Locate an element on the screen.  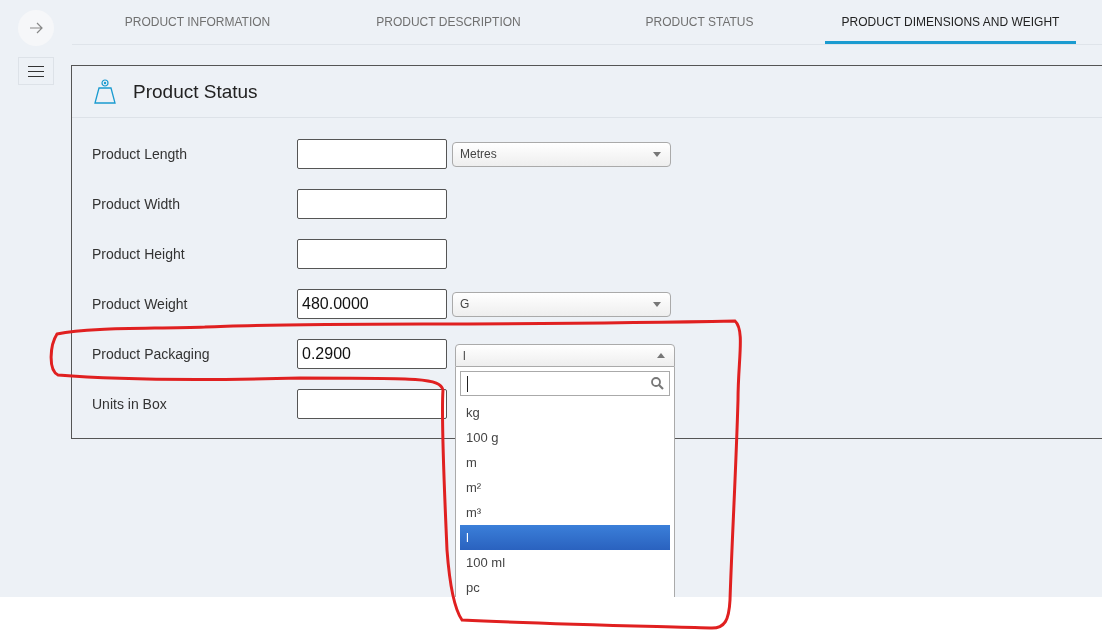
unit-select: l is located at coordinates (565, 355).